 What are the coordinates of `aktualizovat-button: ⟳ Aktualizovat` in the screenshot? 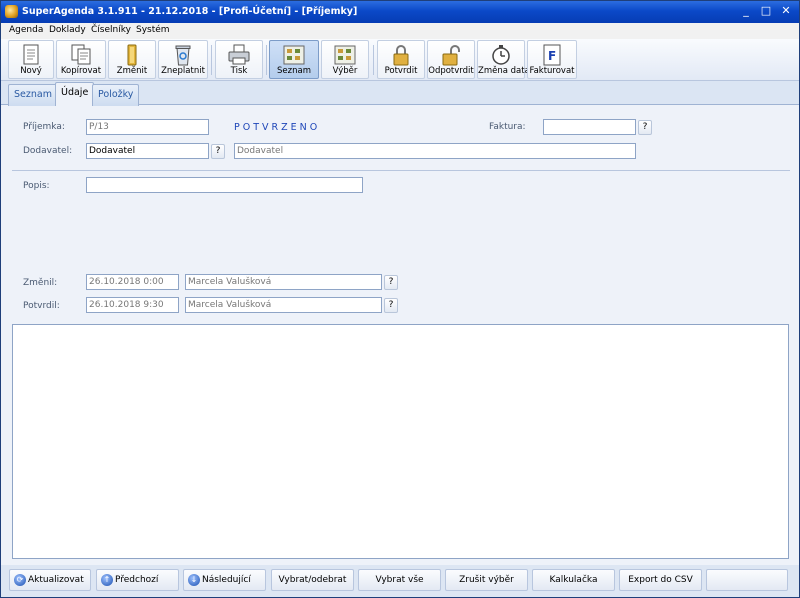 It's located at (50, 580).